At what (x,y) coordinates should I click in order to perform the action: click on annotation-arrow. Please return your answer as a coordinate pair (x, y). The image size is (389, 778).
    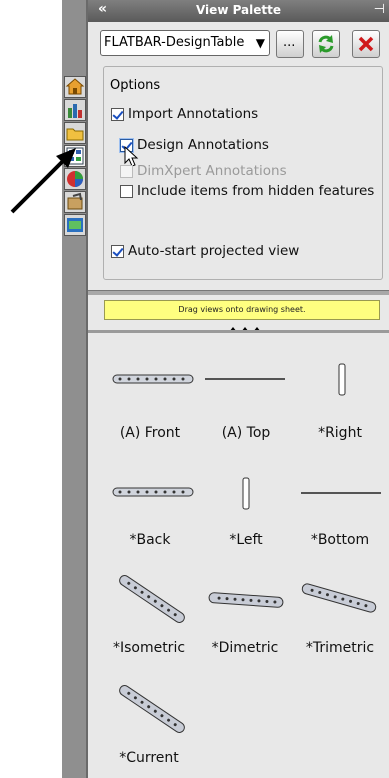
    Looking at the image, I should click on (43, 181).